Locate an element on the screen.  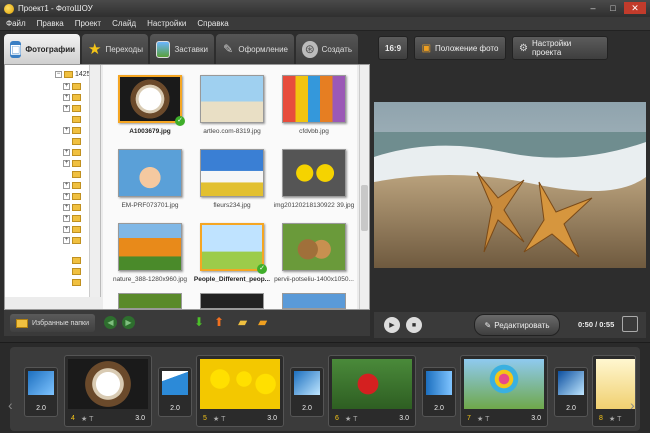
transition-duration: 2.0 is located at coordinates (439, 408).